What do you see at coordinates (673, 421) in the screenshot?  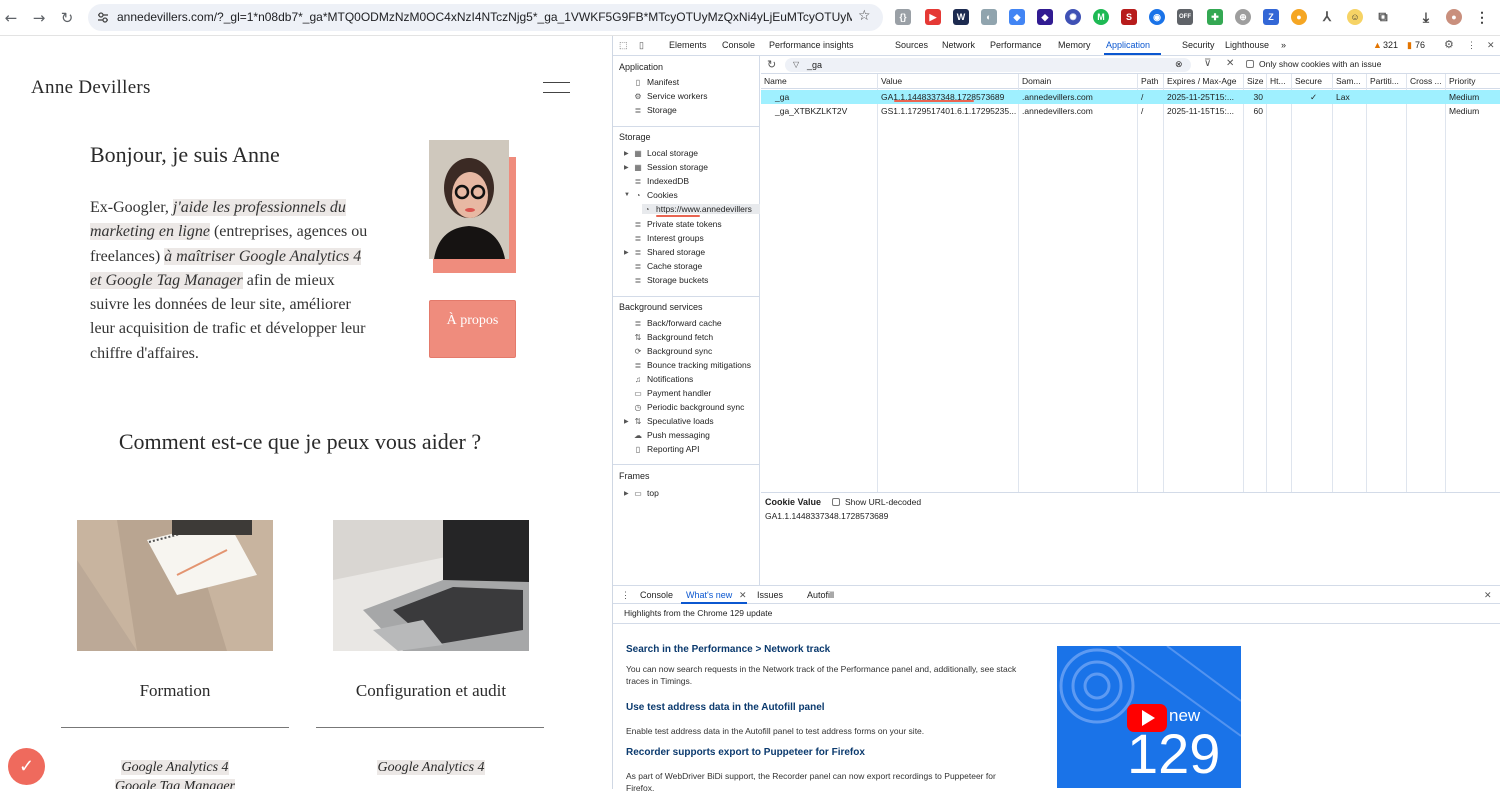 I see `sidebar-item-speculative-loads: ⇅ Speculative loads` at bounding box center [673, 421].